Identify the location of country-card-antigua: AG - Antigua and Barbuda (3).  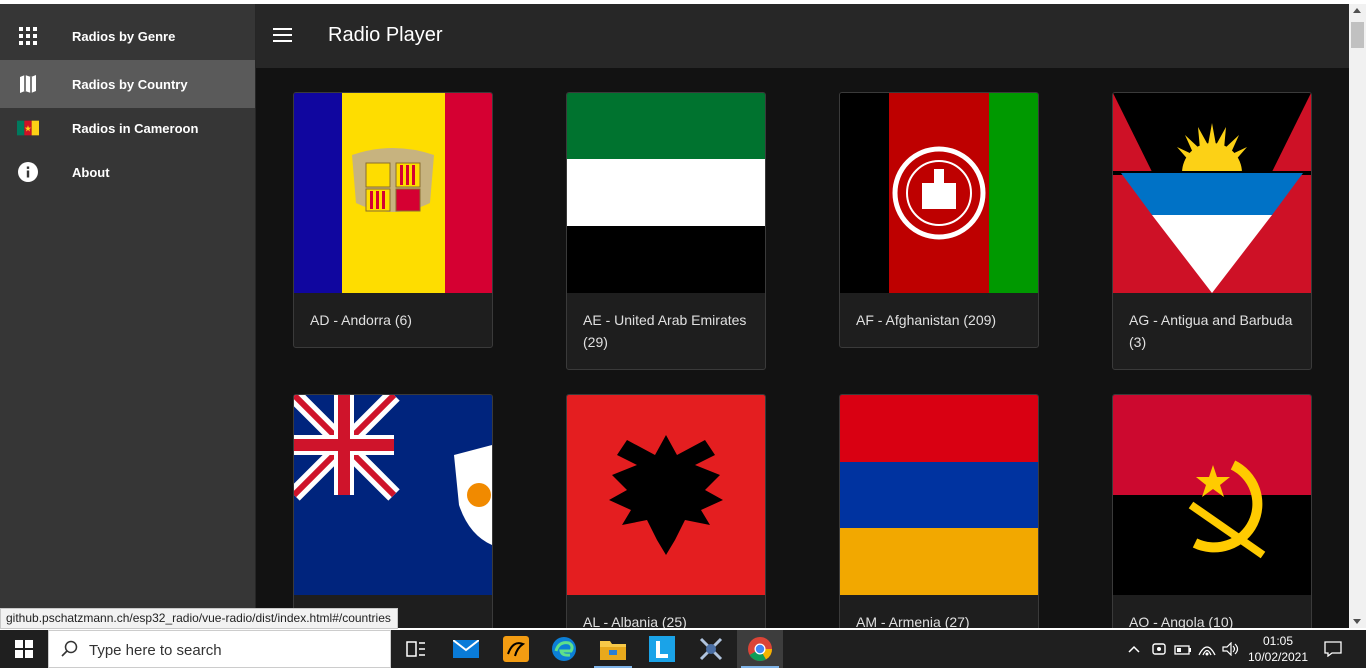
(1212, 231).